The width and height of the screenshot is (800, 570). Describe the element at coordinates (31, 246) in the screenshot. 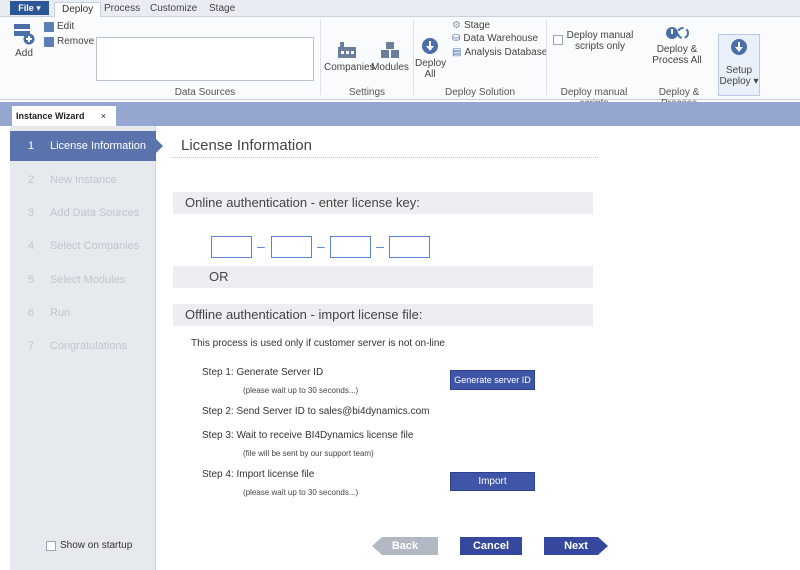

I see `step-number: 4` at that location.